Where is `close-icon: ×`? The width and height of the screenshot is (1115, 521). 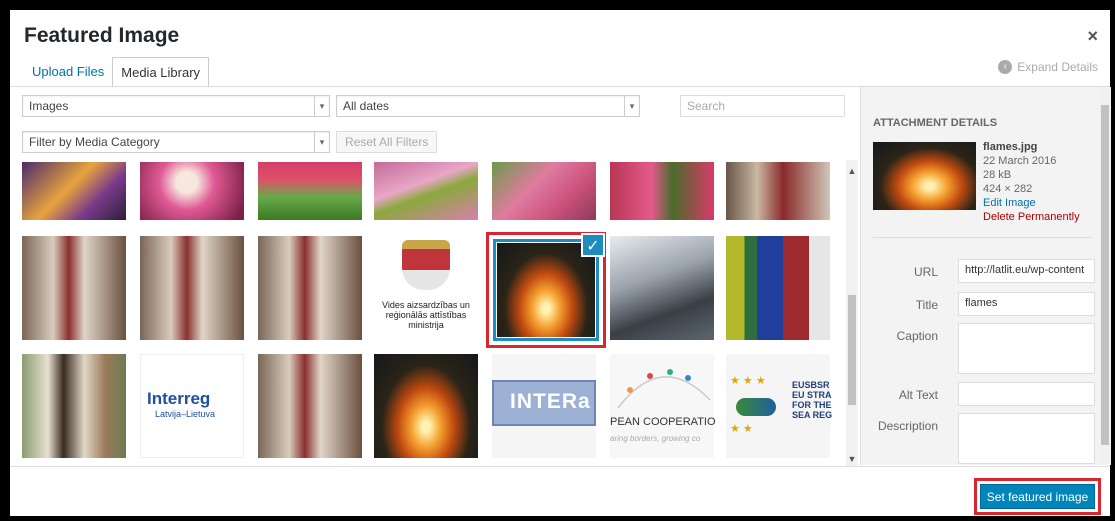
close-icon: × is located at coordinates (1092, 36).